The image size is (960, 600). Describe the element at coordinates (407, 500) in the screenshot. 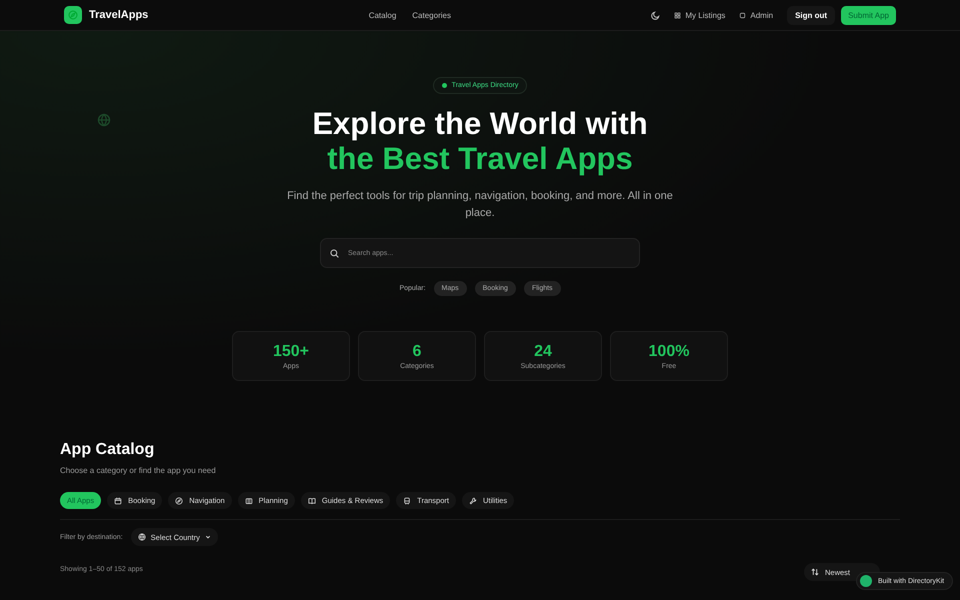

I see `bus-icon` at that location.